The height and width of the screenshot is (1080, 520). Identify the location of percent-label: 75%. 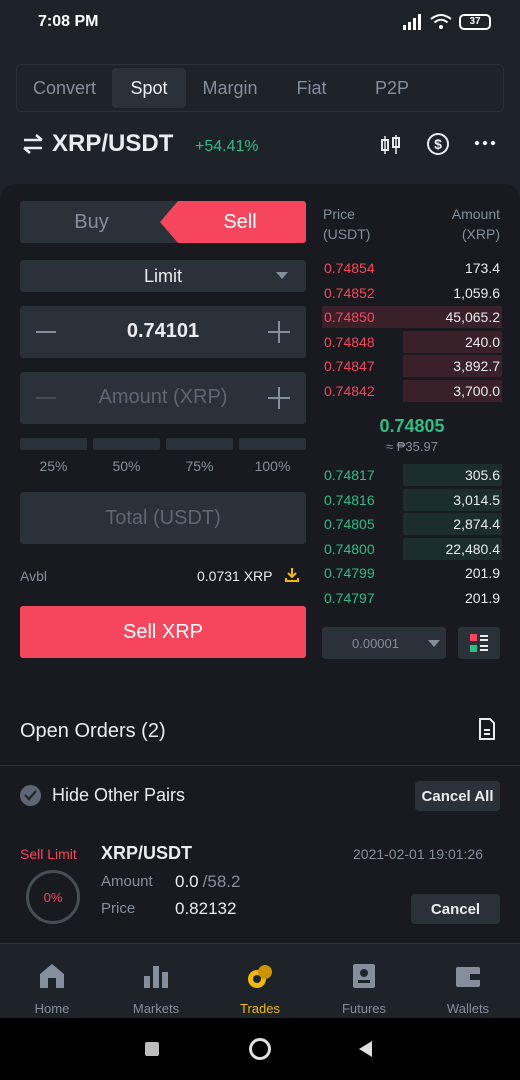
(199, 466).